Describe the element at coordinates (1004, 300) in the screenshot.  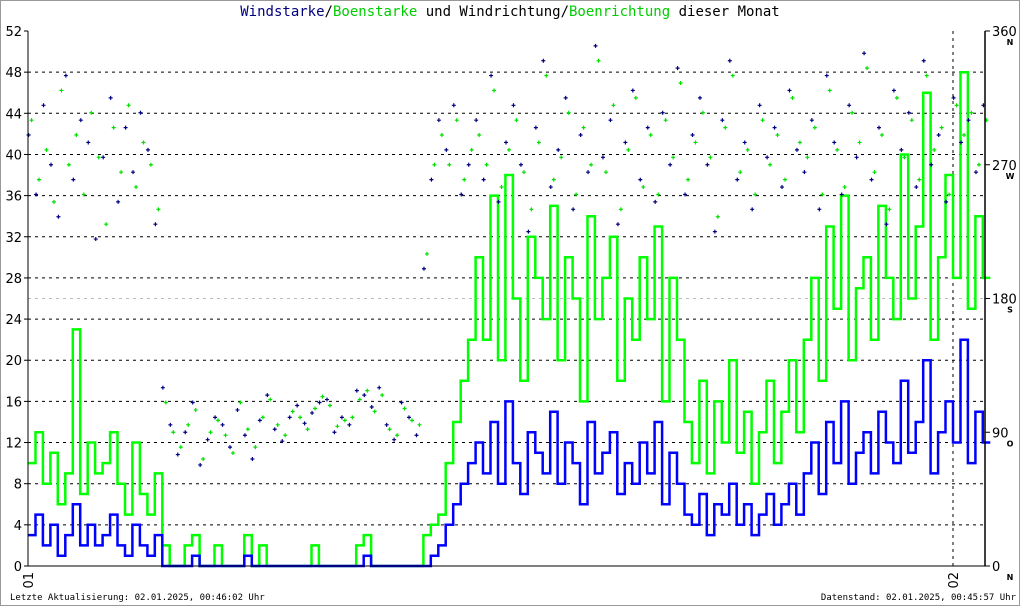
I see `right-tick-label: 180` at that location.